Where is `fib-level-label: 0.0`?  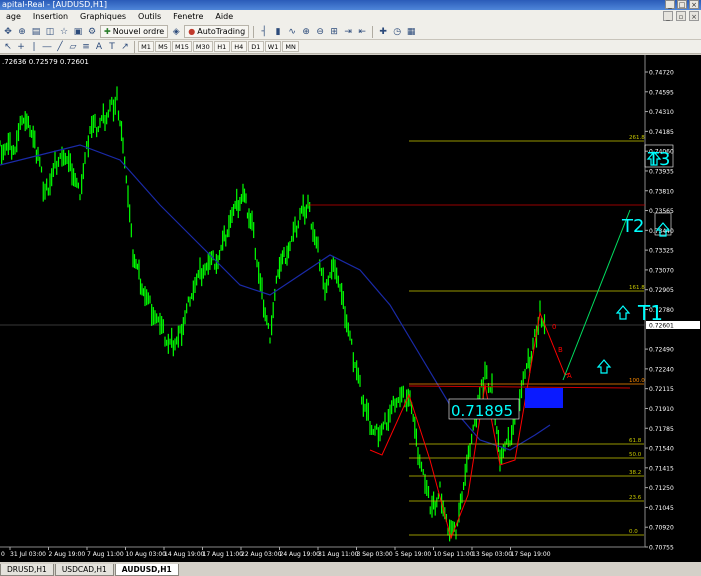 fib-level-label: 0.0 is located at coordinates (633, 532).